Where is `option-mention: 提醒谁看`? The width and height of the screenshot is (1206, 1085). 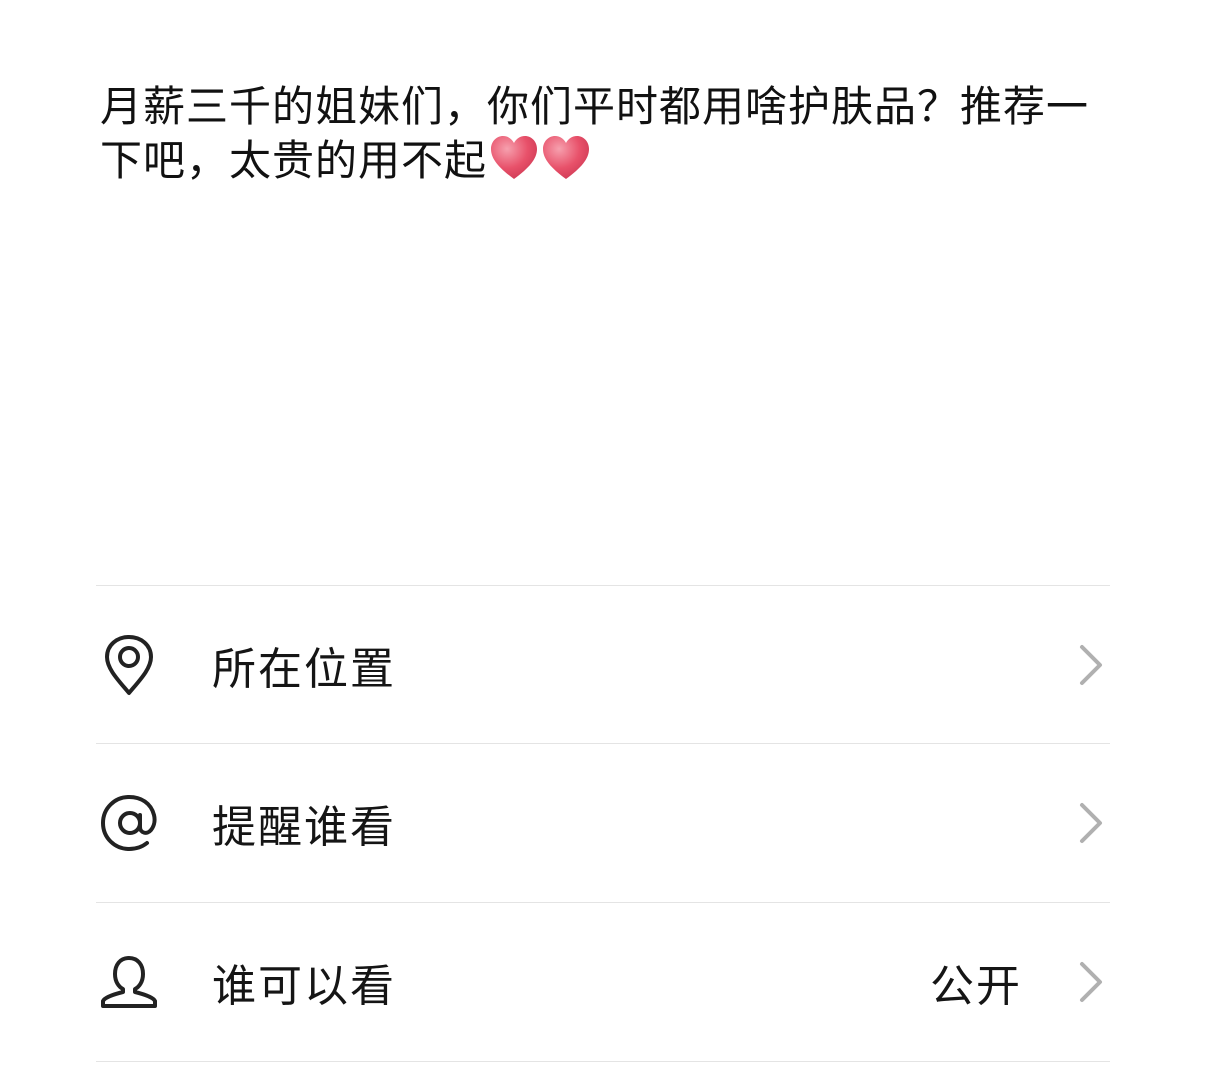
option-mention: 提醒谁看 is located at coordinates (603, 823).